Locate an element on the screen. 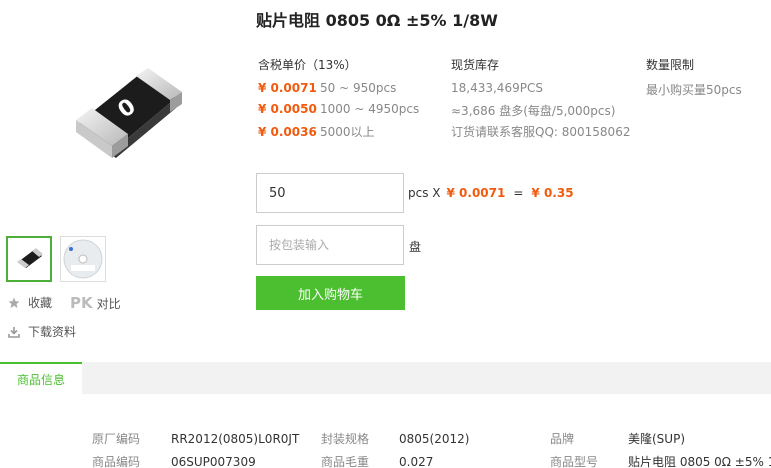  stock-contact: 订货请联系客服QQ: 800158062 is located at coordinates (541, 132).